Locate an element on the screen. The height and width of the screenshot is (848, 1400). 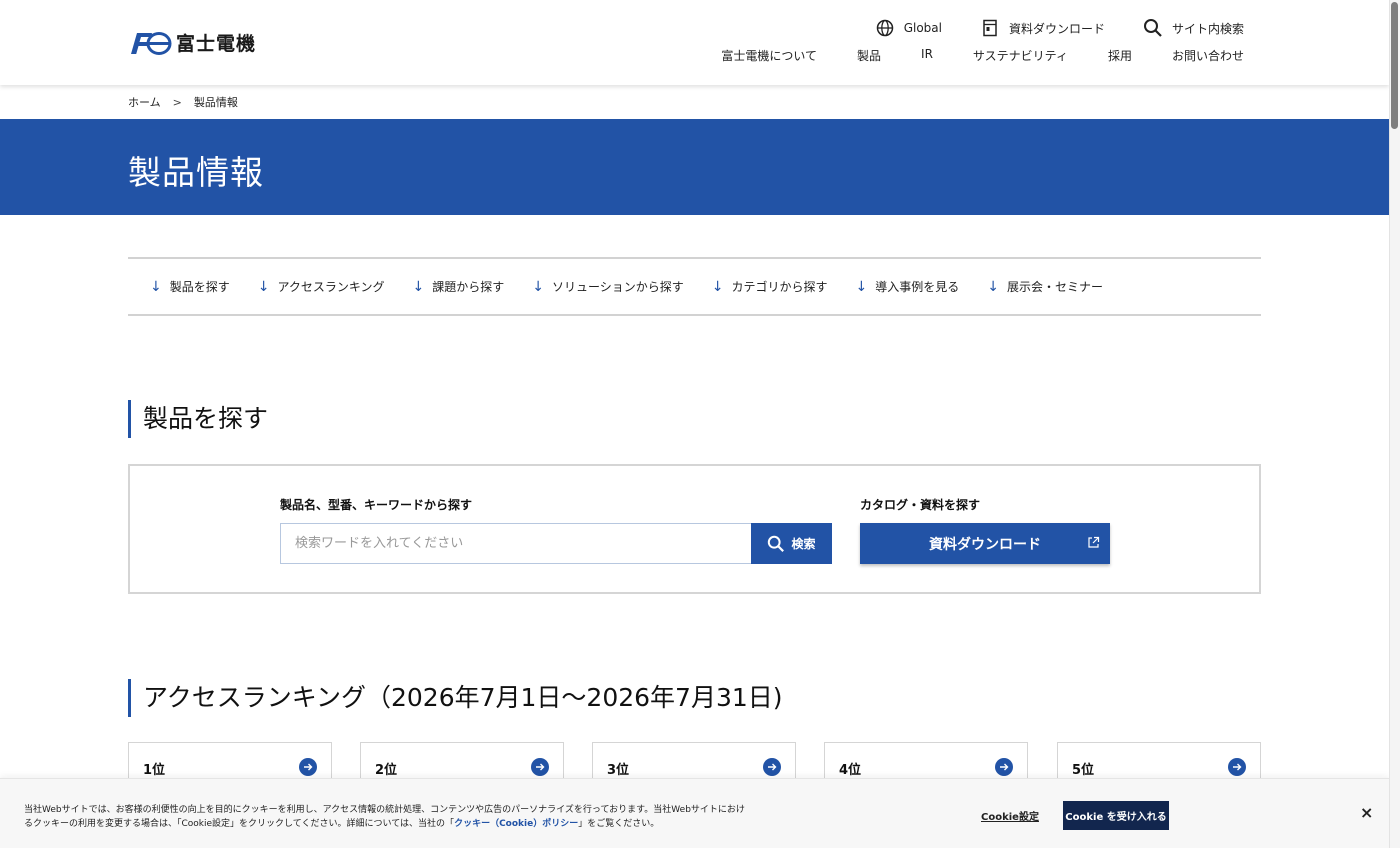
fuji-electric-logo: 富士電機 is located at coordinates (192, 42).